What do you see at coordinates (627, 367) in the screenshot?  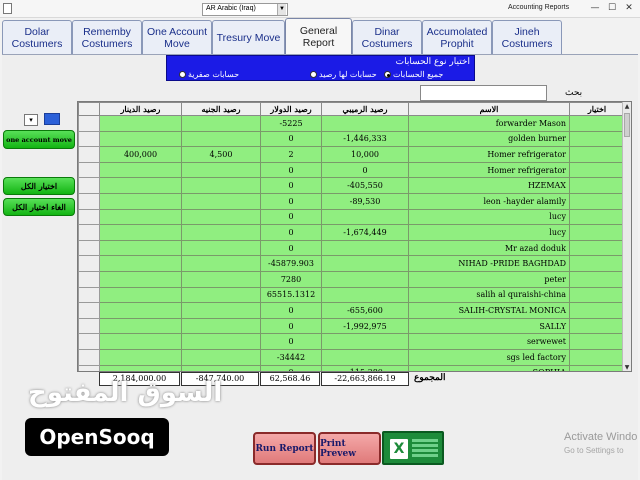 I see `scroll-down-icon: ▼` at bounding box center [627, 367].